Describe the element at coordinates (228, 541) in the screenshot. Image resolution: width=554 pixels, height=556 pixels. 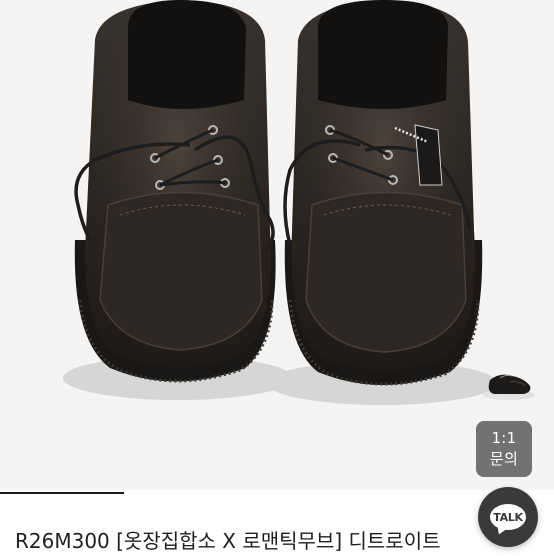
I see `product-title: R26M300 [옷장집합소 X 로맨틱무브] 디트로이트` at that location.